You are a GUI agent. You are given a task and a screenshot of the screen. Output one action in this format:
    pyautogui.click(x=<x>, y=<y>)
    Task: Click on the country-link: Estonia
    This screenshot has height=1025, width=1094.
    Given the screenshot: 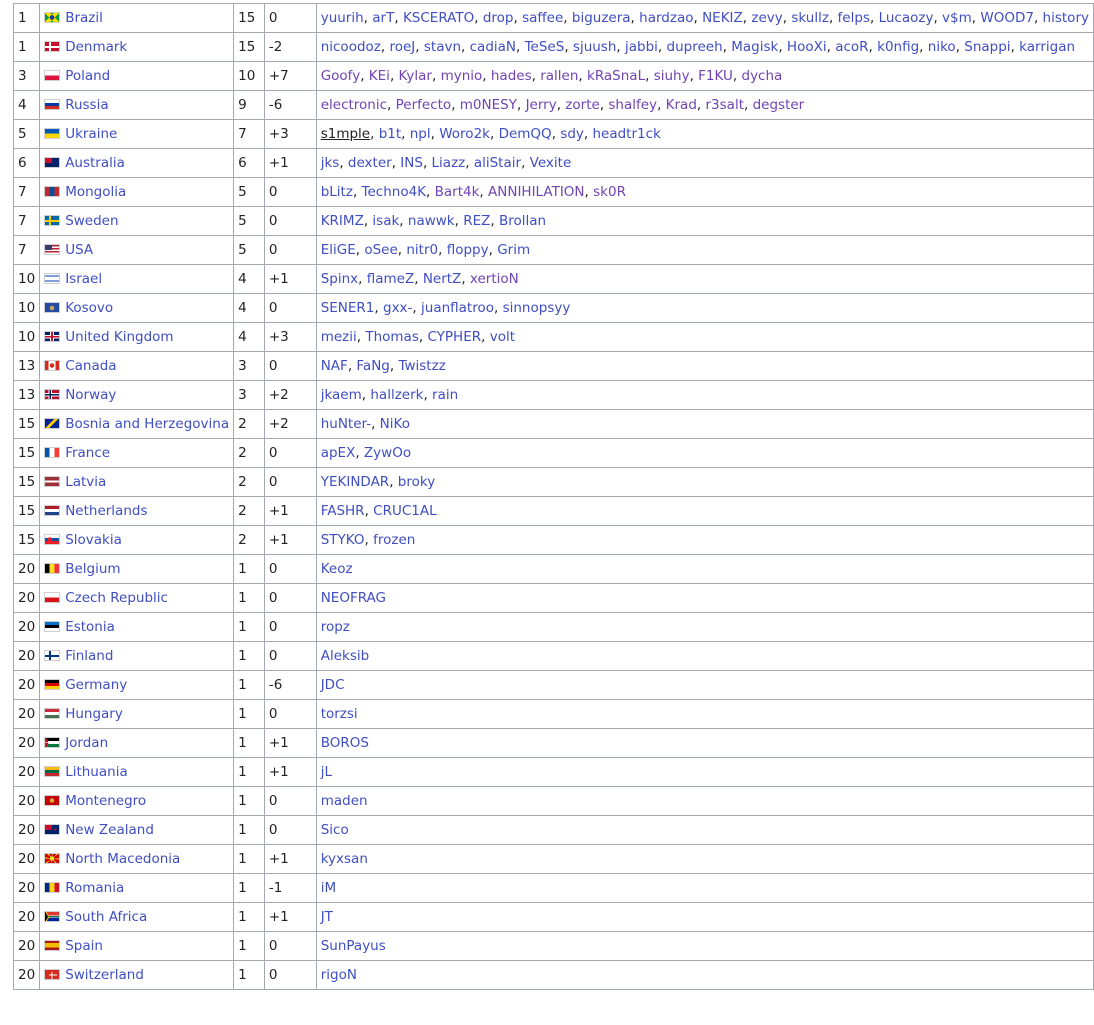 What is the action you would take?
    pyautogui.click(x=90, y=627)
    